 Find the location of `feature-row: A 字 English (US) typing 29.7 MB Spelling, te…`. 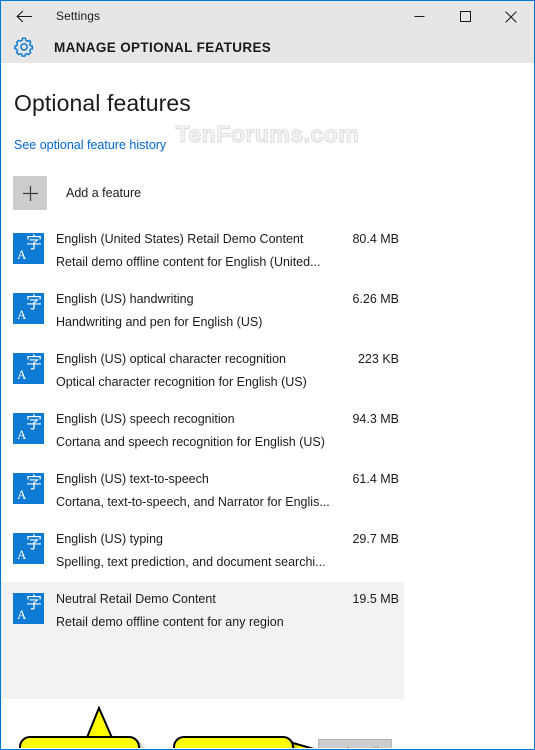

feature-row: A 字 English (US) typing 29.7 MB Spelling, te… is located at coordinates (267, 552).